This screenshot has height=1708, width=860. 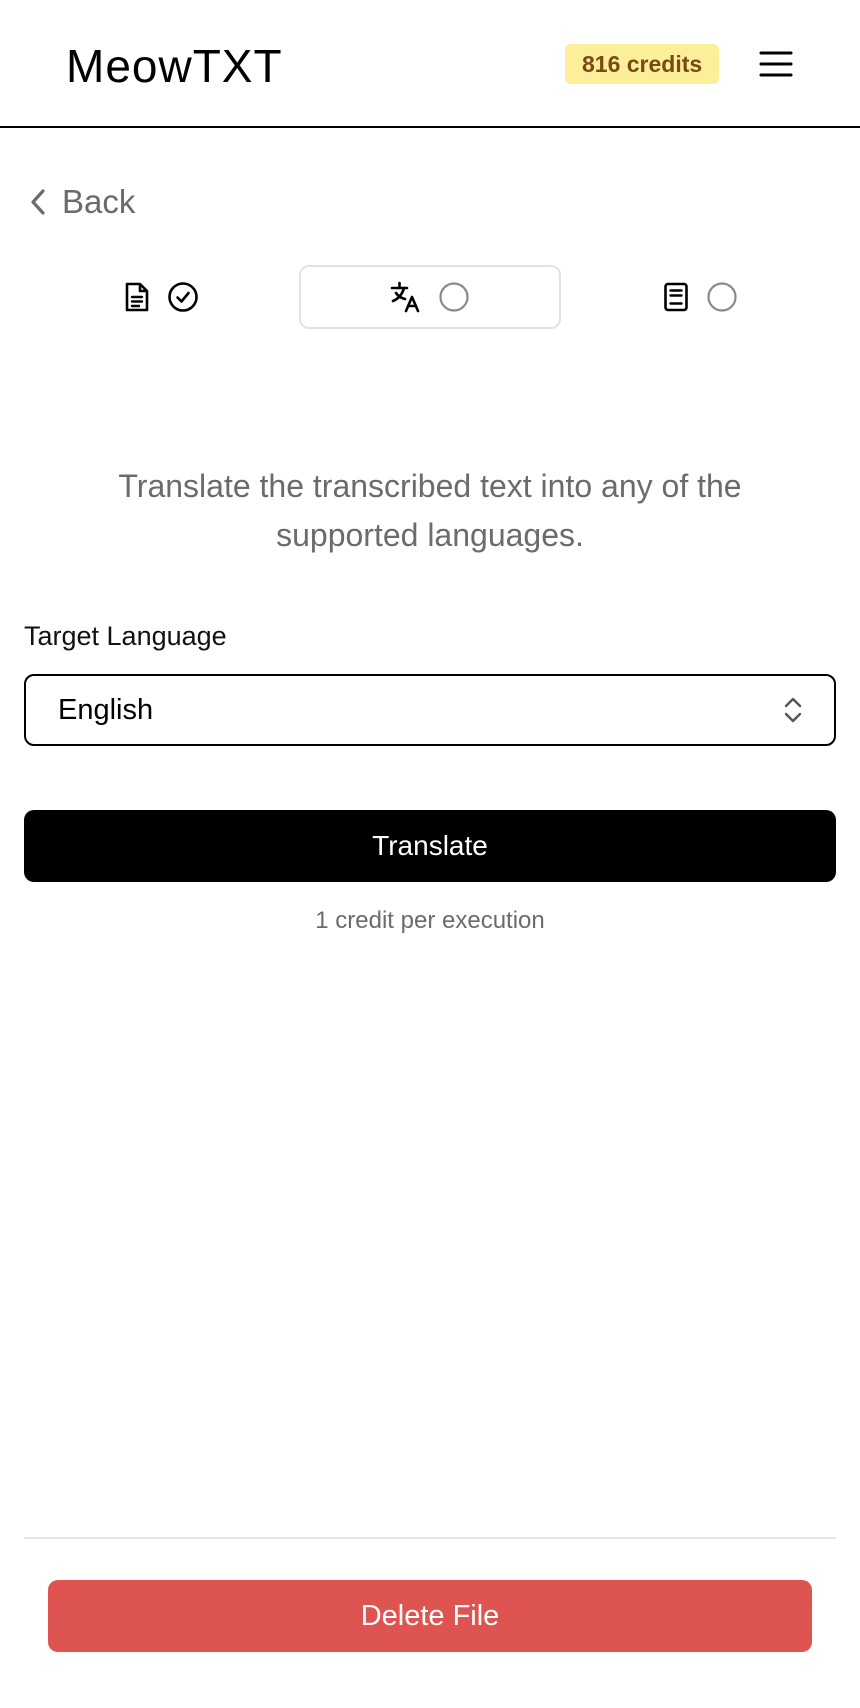 I want to click on footer-divider, so click(x=430, y=1538).